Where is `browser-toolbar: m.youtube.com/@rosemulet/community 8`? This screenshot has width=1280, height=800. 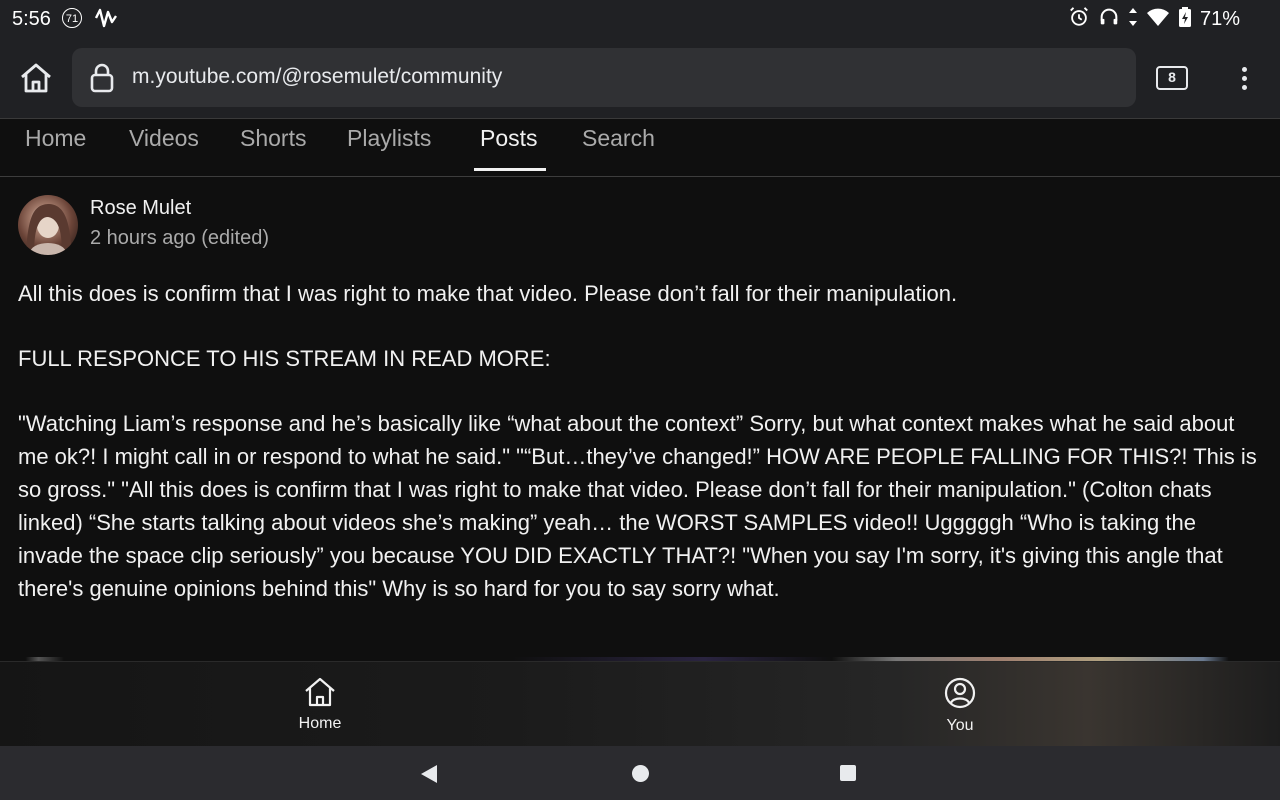 browser-toolbar: m.youtube.com/@rosemulet/community 8 is located at coordinates (640, 78).